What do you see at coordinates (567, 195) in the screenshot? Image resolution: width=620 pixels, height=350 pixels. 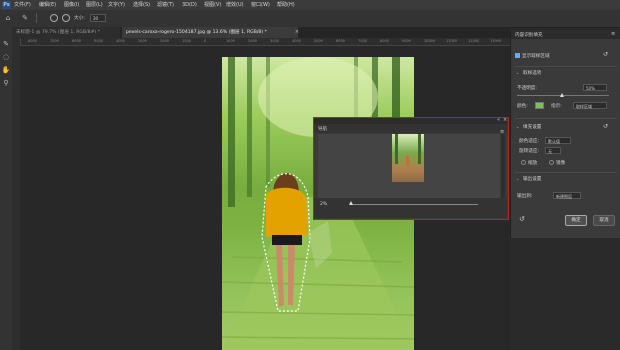 I see `output-to-select: 新建图层` at bounding box center [567, 195].